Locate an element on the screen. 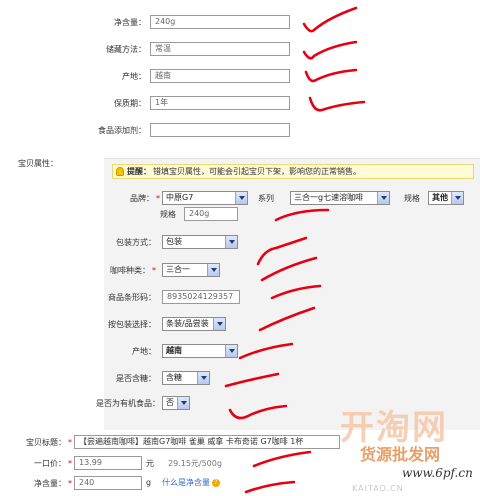  package-select: 条装/品尝装 is located at coordinates (194, 324).